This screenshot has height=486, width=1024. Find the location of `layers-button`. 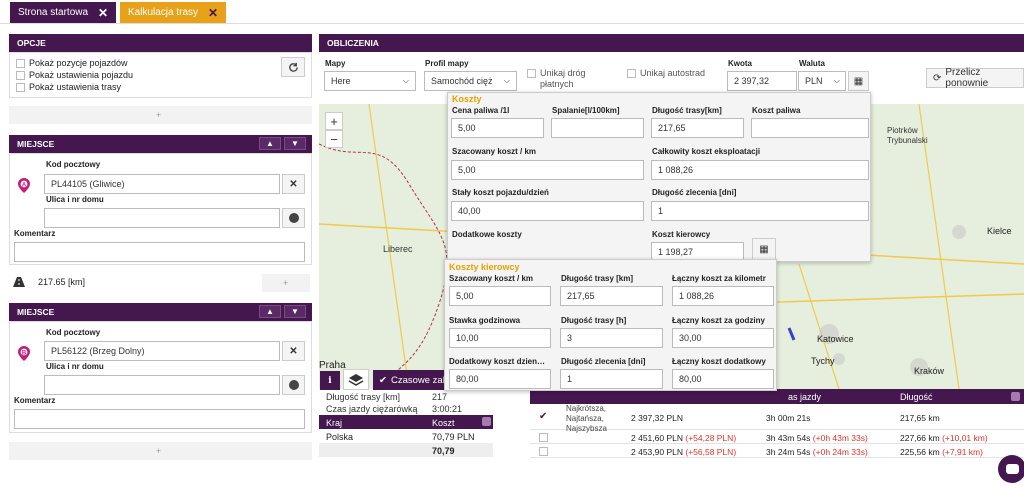

layers-button is located at coordinates (356, 379).